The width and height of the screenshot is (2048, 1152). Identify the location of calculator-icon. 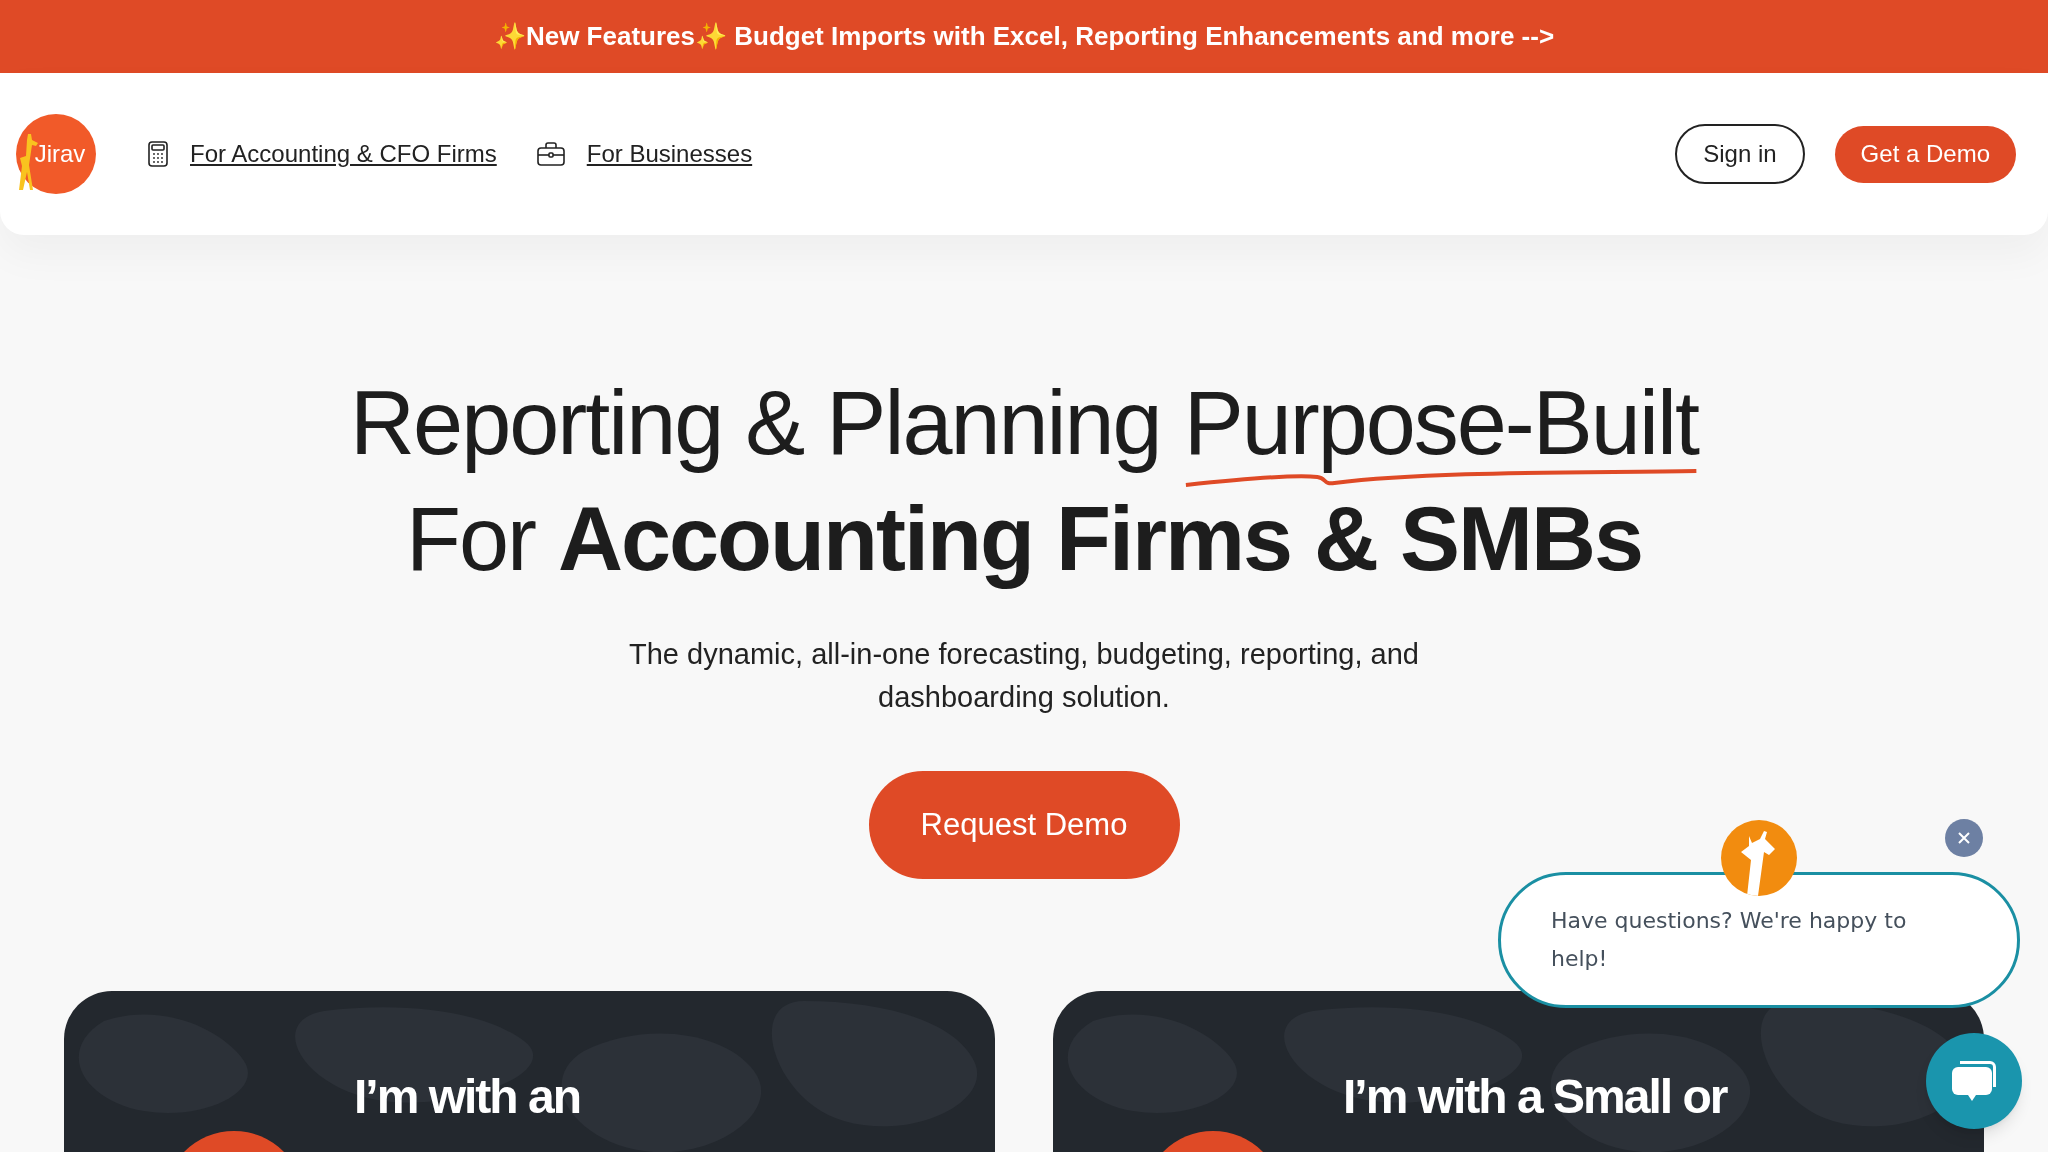
(158, 154).